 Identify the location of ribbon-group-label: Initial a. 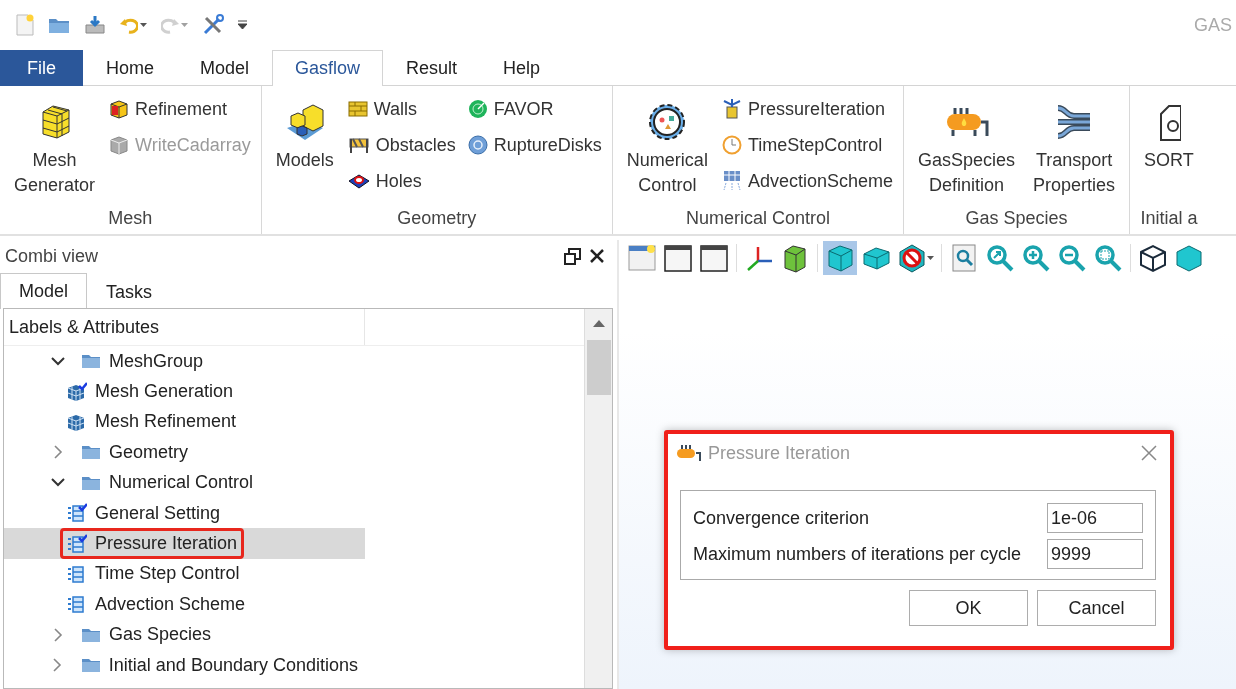
(1169, 218).